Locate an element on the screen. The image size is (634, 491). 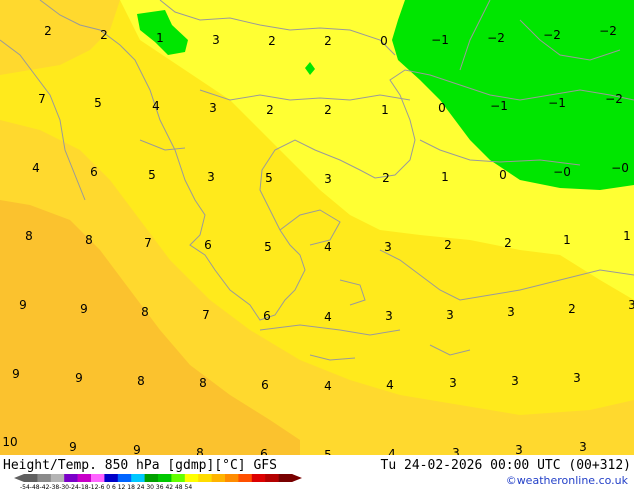
color-scale is located at coordinates (158, 478).